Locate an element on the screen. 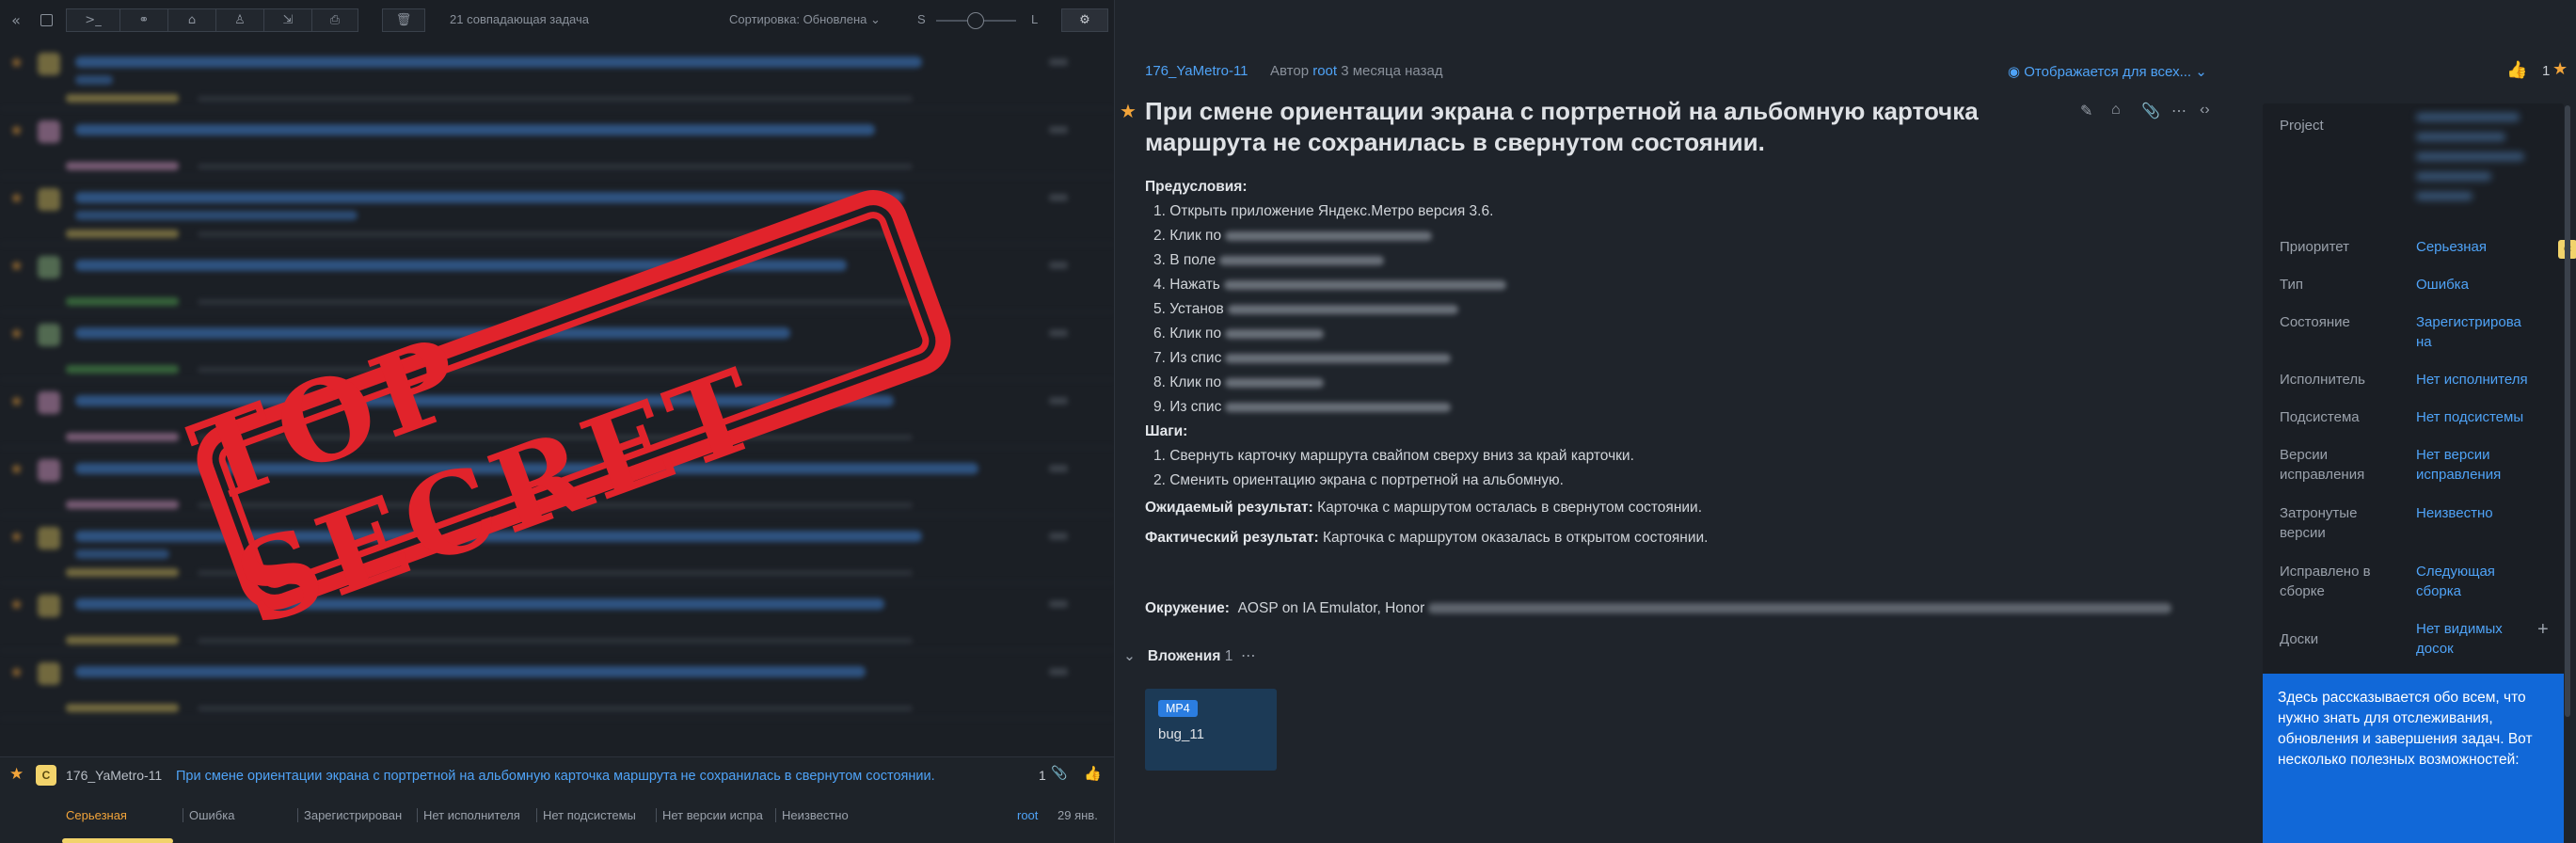 The height and width of the screenshot is (843, 2576). steps-heading: Шаги: is located at coordinates (1166, 431).